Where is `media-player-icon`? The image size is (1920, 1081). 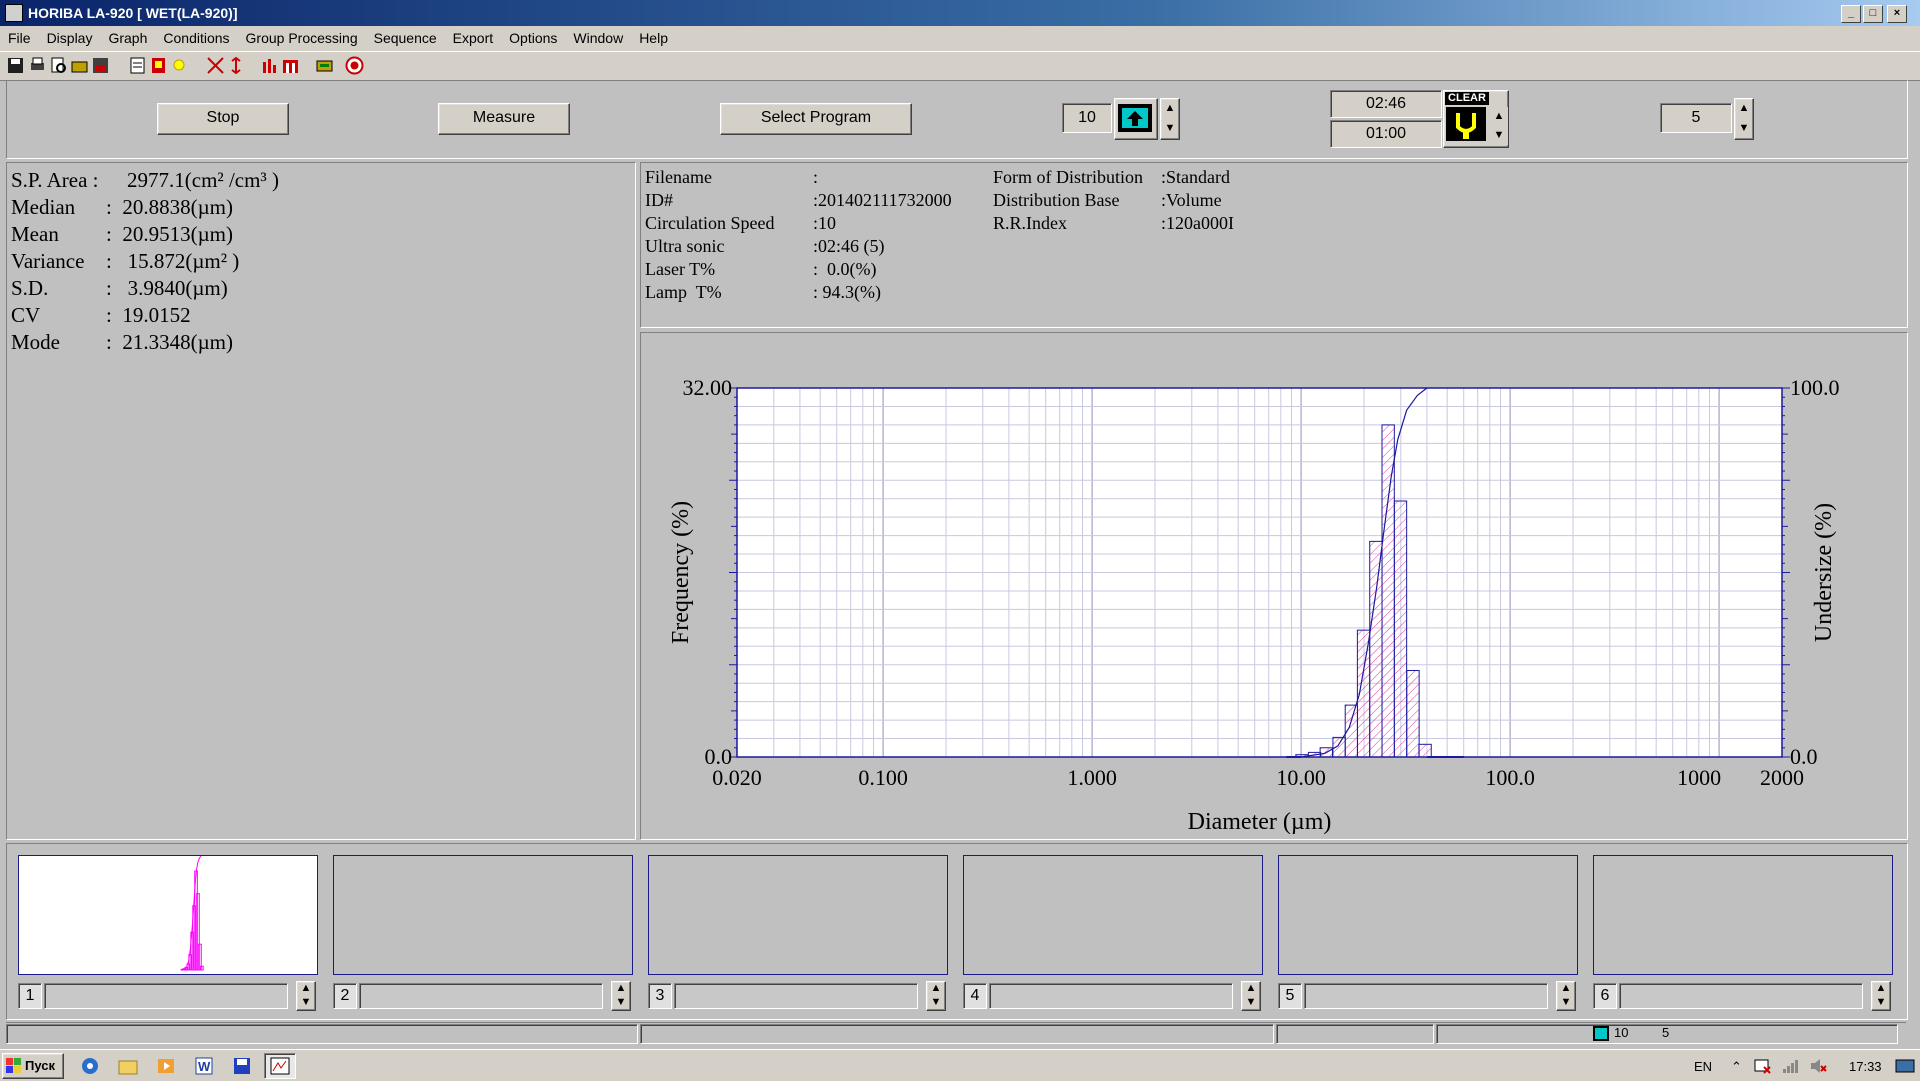 media-player-icon is located at coordinates (166, 1066).